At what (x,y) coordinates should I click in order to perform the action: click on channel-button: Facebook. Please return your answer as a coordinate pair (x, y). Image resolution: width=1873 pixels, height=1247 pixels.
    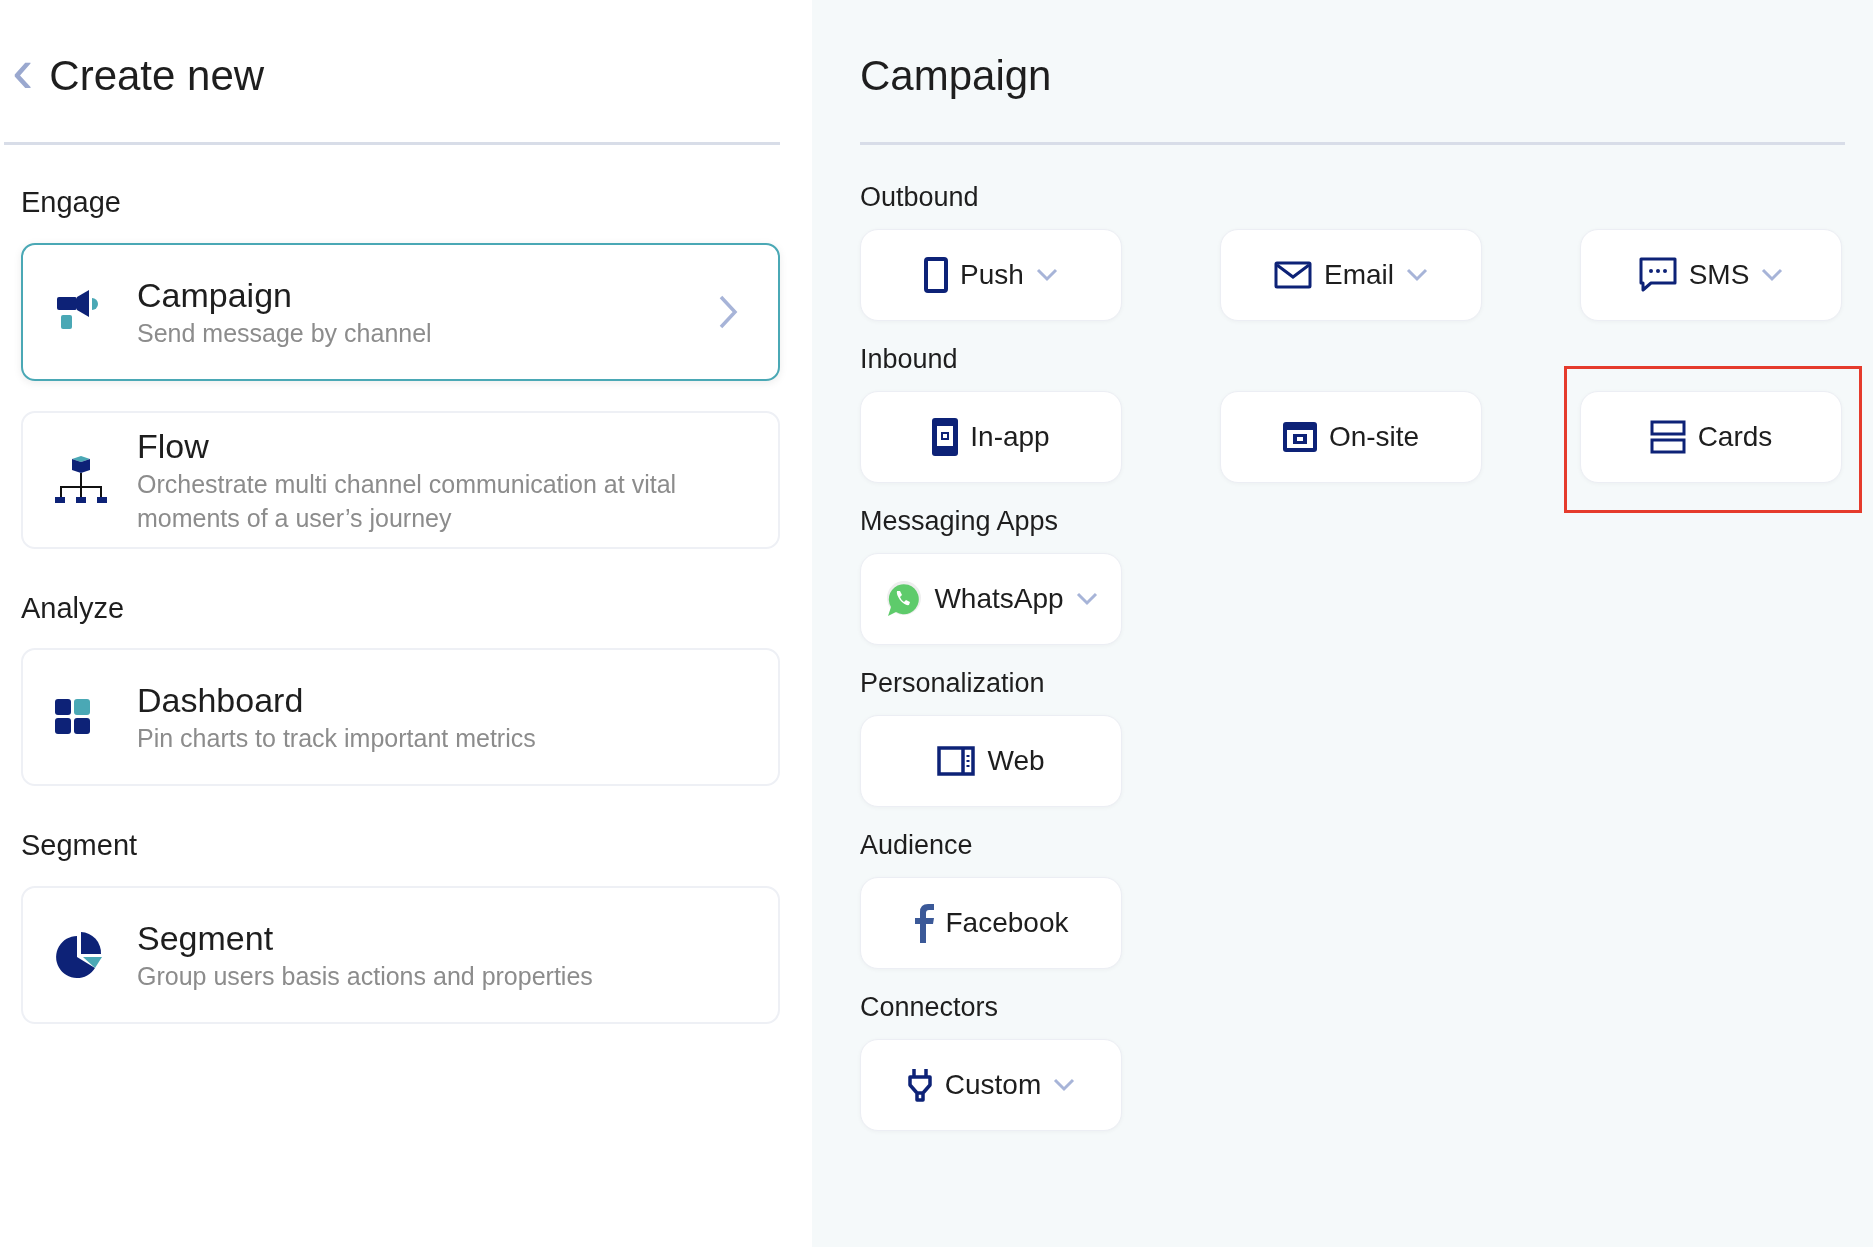
    Looking at the image, I should click on (991, 923).